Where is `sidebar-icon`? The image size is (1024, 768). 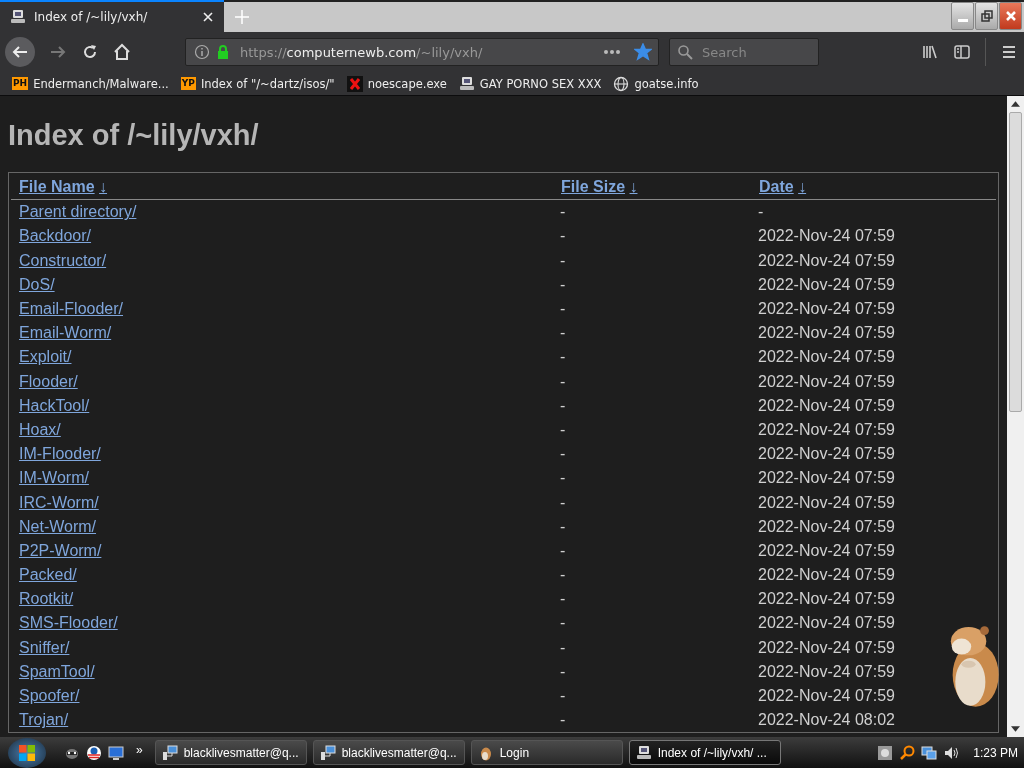 sidebar-icon is located at coordinates (962, 52).